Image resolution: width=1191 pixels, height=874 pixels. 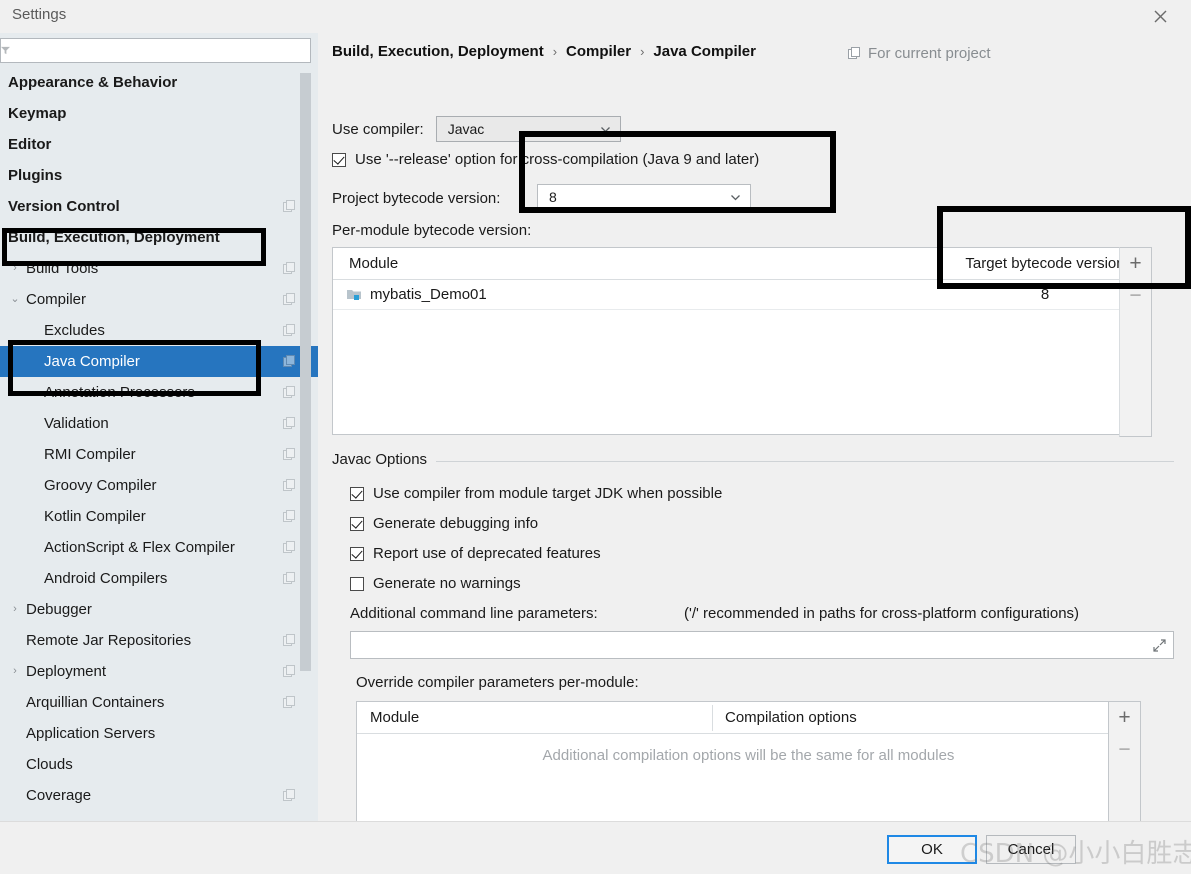 What do you see at coordinates (159, 206) in the screenshot?
I see `sidebar-item-version-control: Version Control` at bounding box center [159, 206].